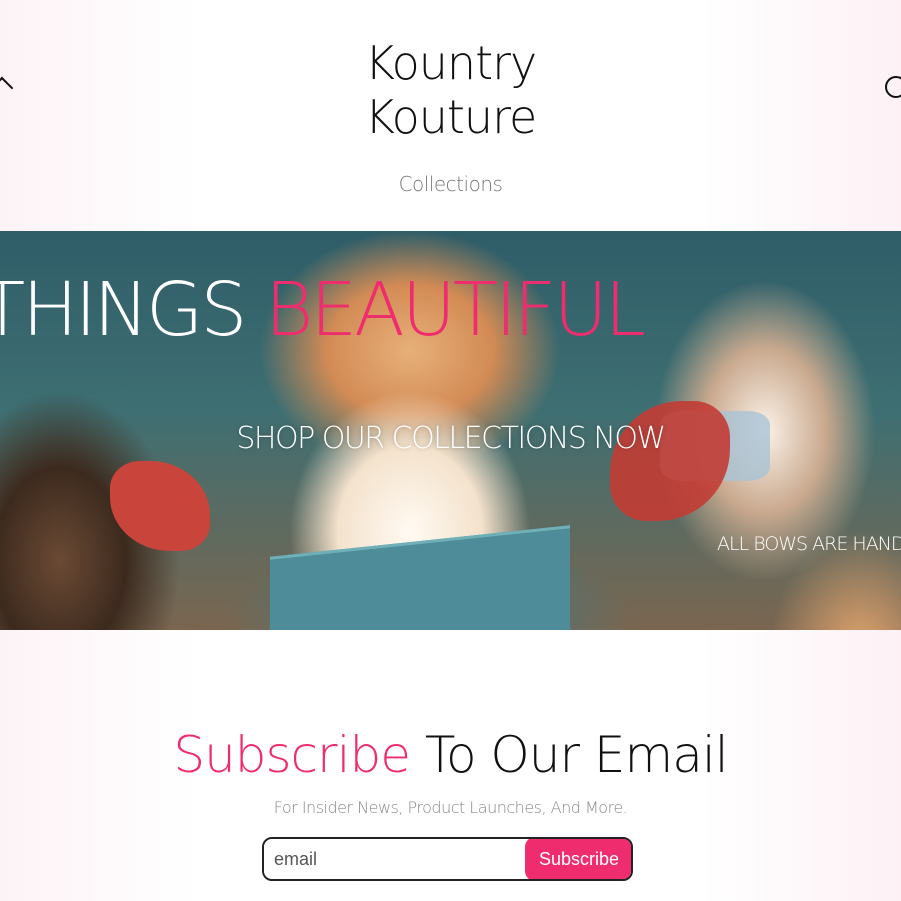  What do you see at coordinates (400, 859) in the screenshot?
I see `email-input` at bounding box center [400, 859].